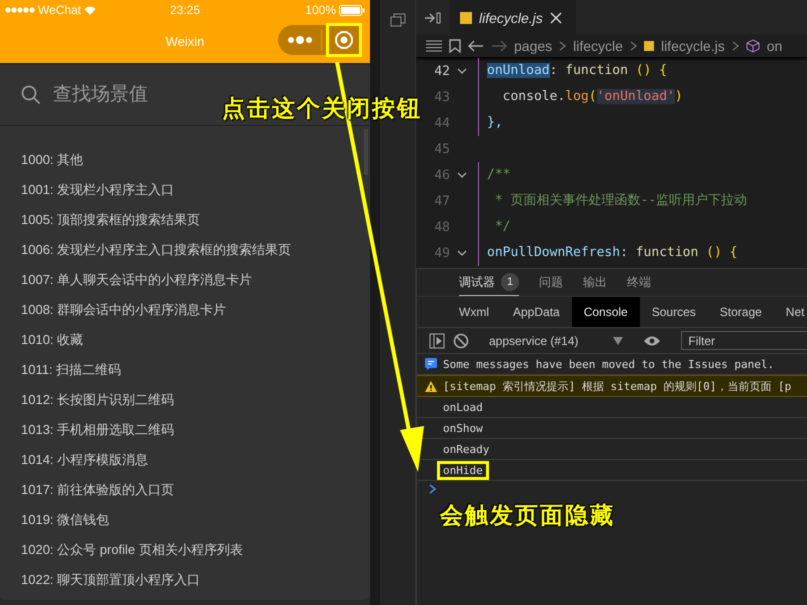  Describe the element at coordinates (790, 312) in the screenshot. I see `panel-tab: Net` at that location.